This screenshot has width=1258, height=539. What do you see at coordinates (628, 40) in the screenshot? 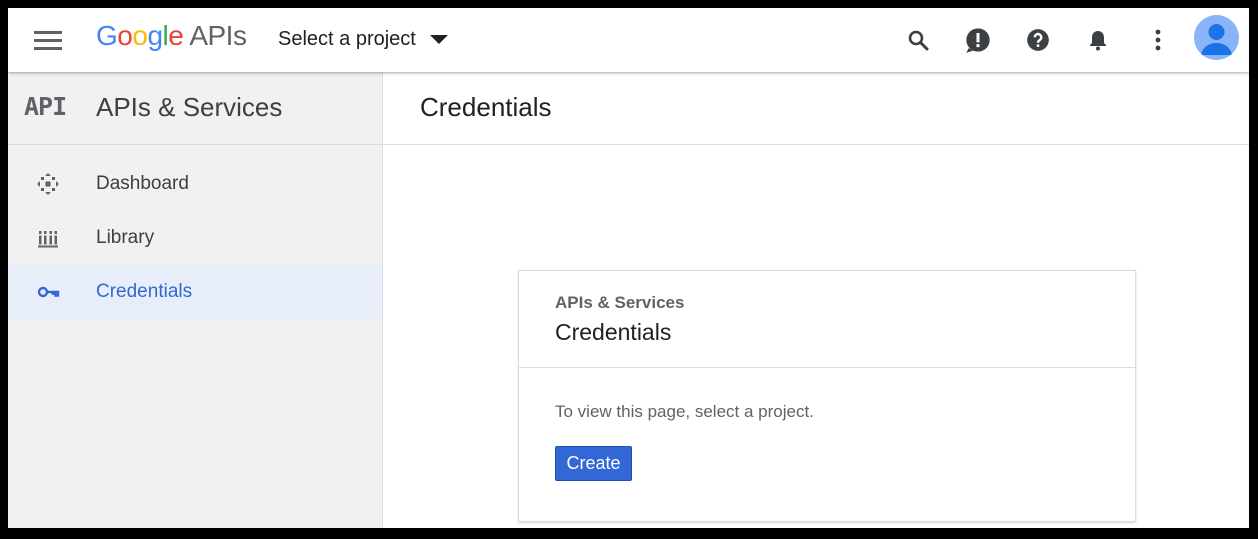
I see `top-app-bar: Google APIs Select a project` at bounding box center [628, 40].